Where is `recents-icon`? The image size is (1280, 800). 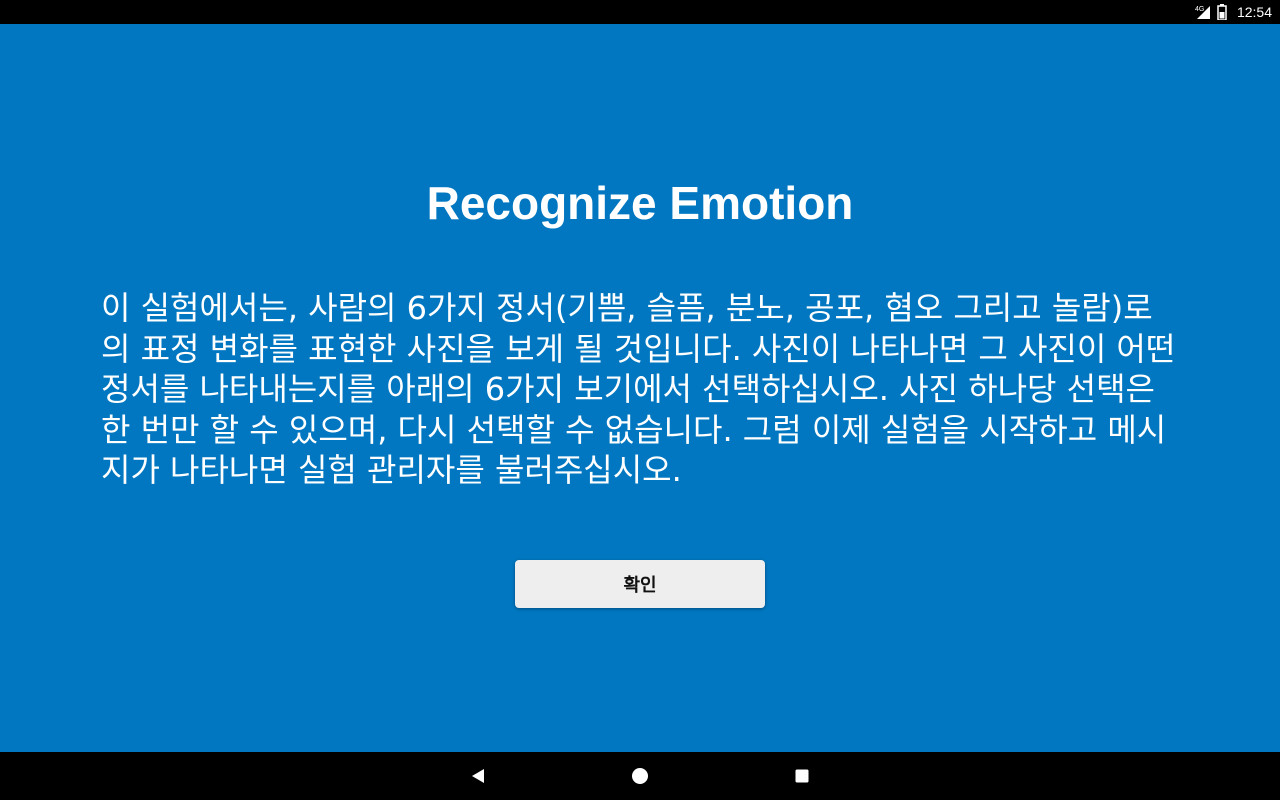
recents-icon is located at coordinates (802, 776).